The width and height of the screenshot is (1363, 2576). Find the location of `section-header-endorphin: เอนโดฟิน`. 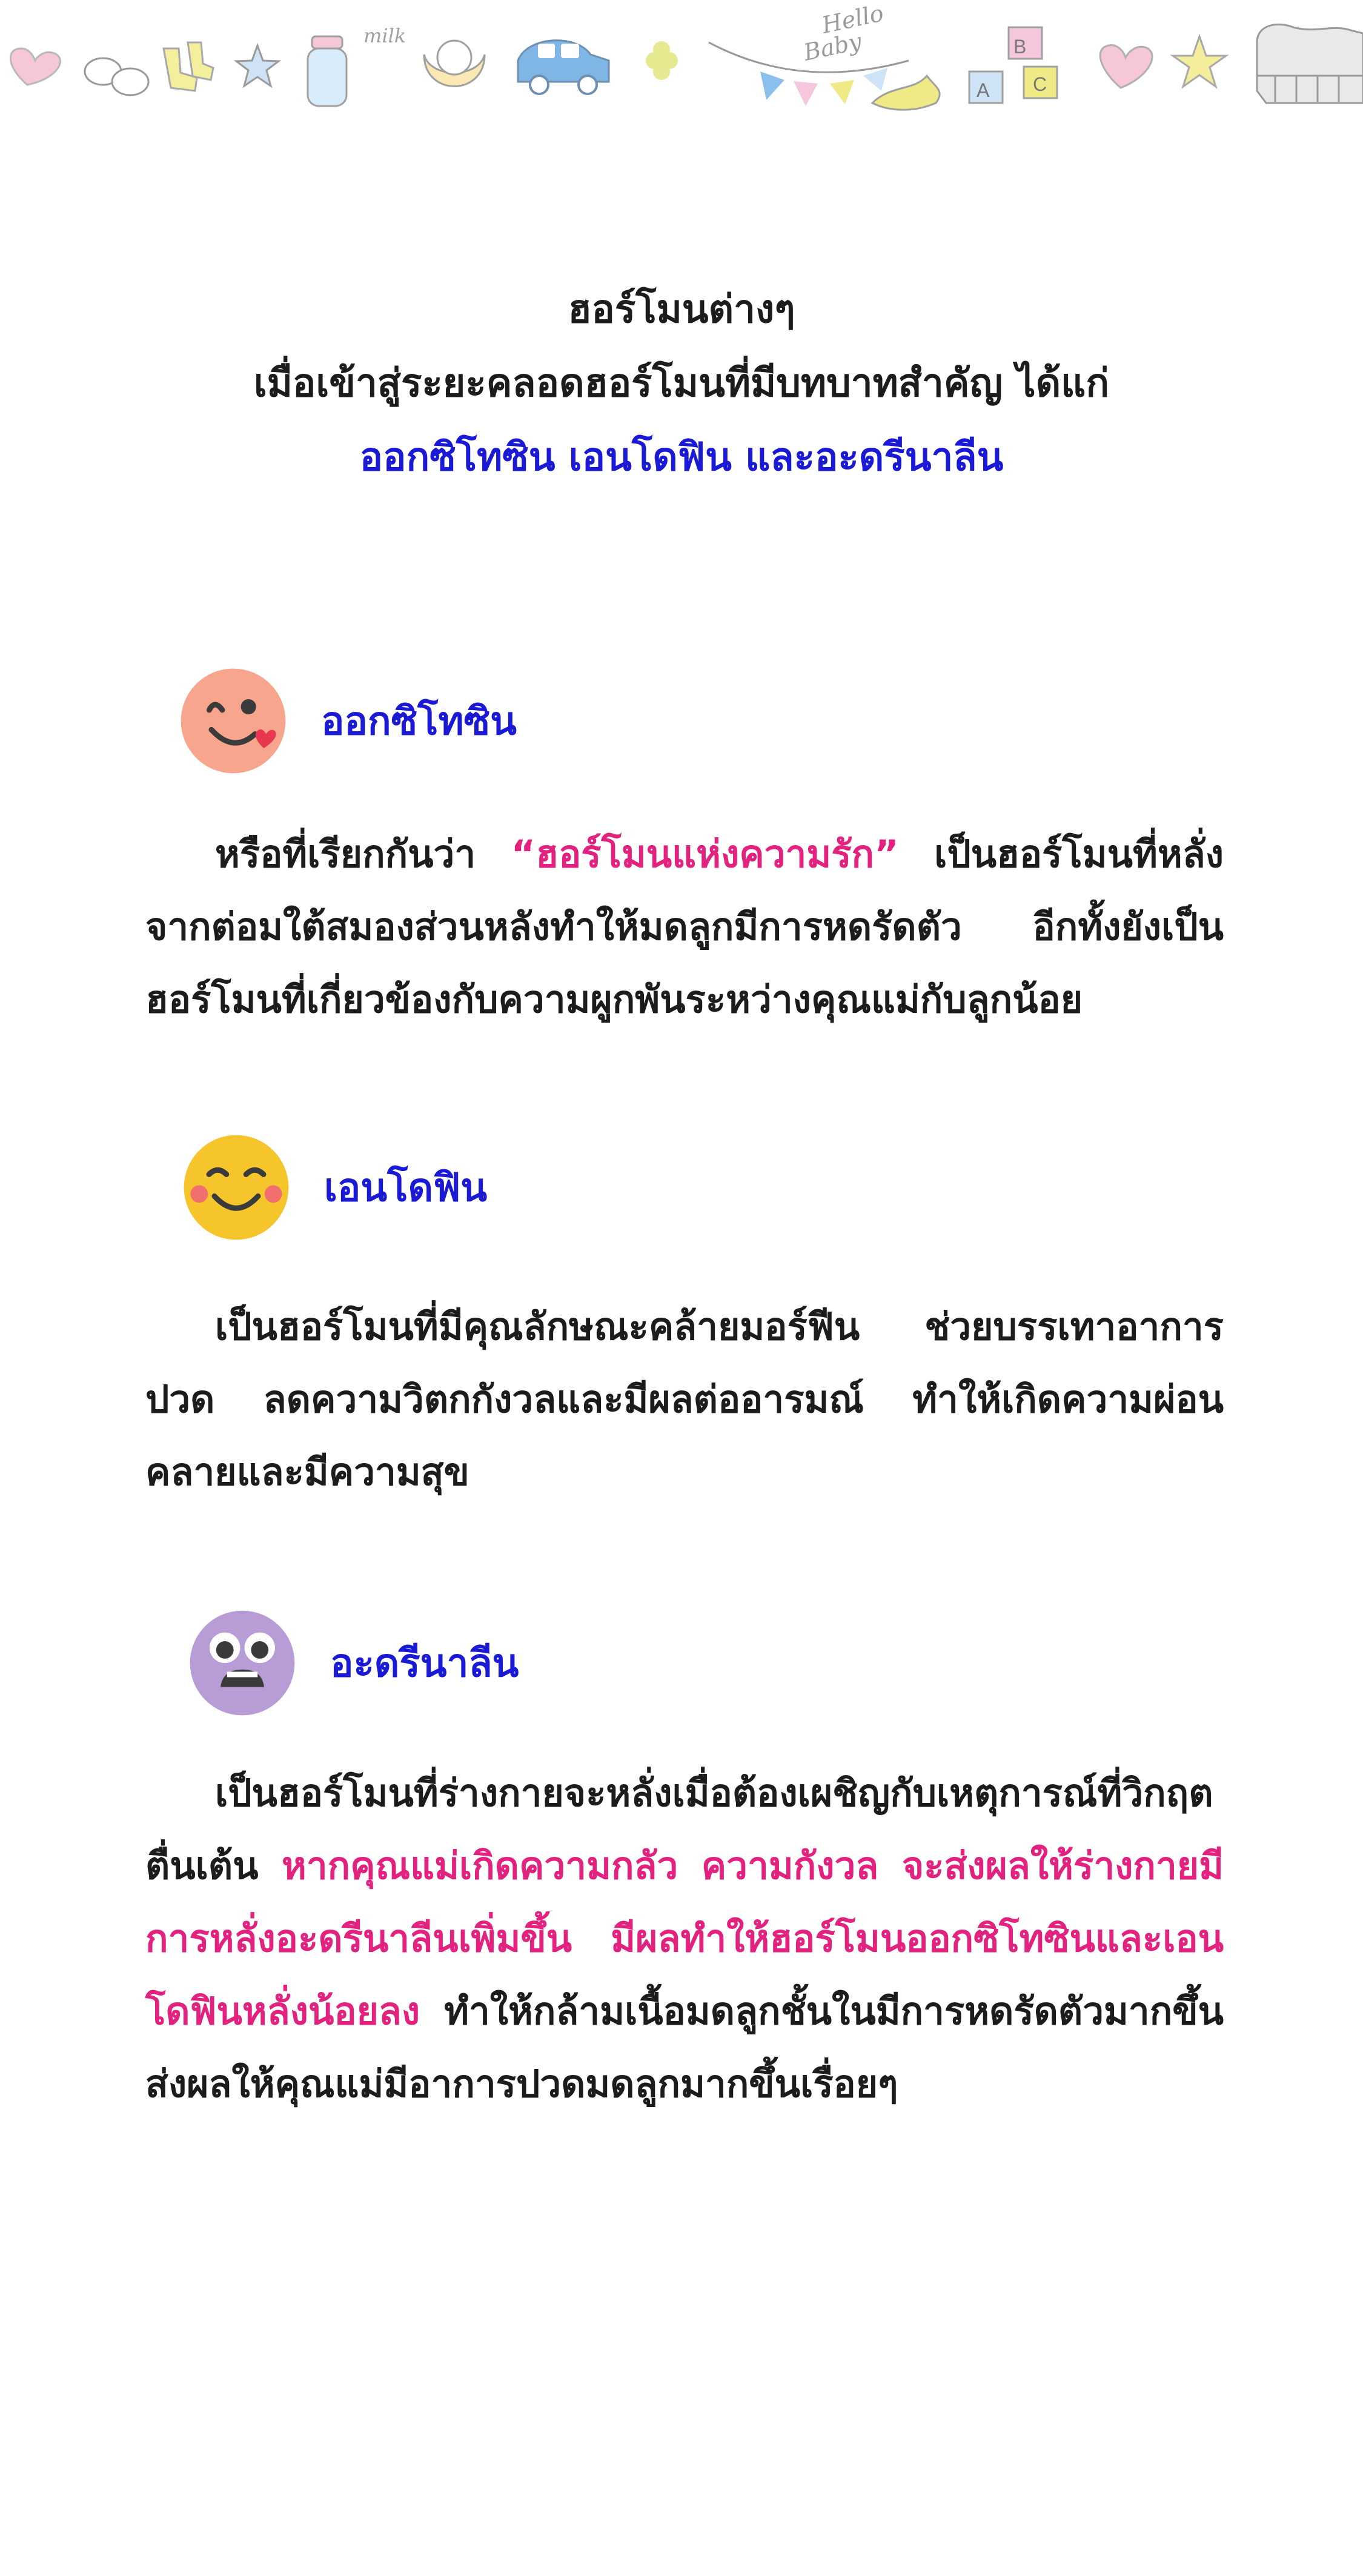

section-header-endorphin: เอนโดฟิน is located at coordinates (334, 1187).